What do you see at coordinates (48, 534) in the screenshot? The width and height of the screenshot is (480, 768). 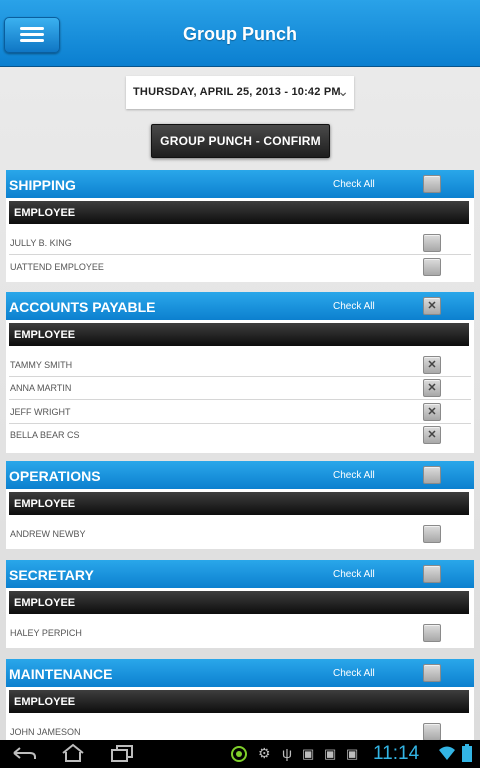 I see `employee-name: ANDREW NEWBY` at bounding box center [48, 534].